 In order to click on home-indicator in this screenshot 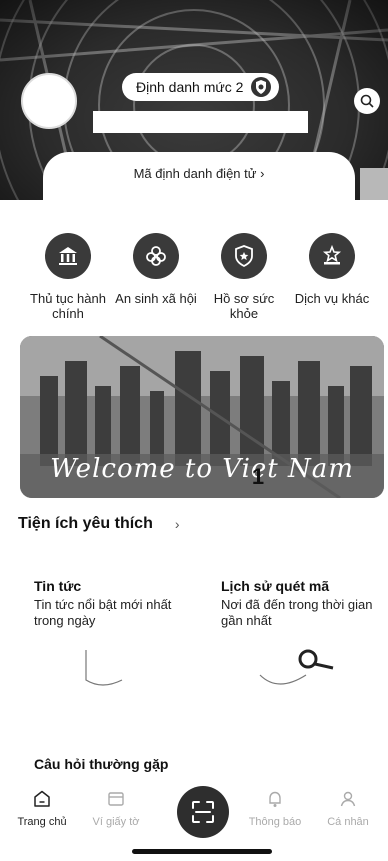, I will do `click(202, 851)`.